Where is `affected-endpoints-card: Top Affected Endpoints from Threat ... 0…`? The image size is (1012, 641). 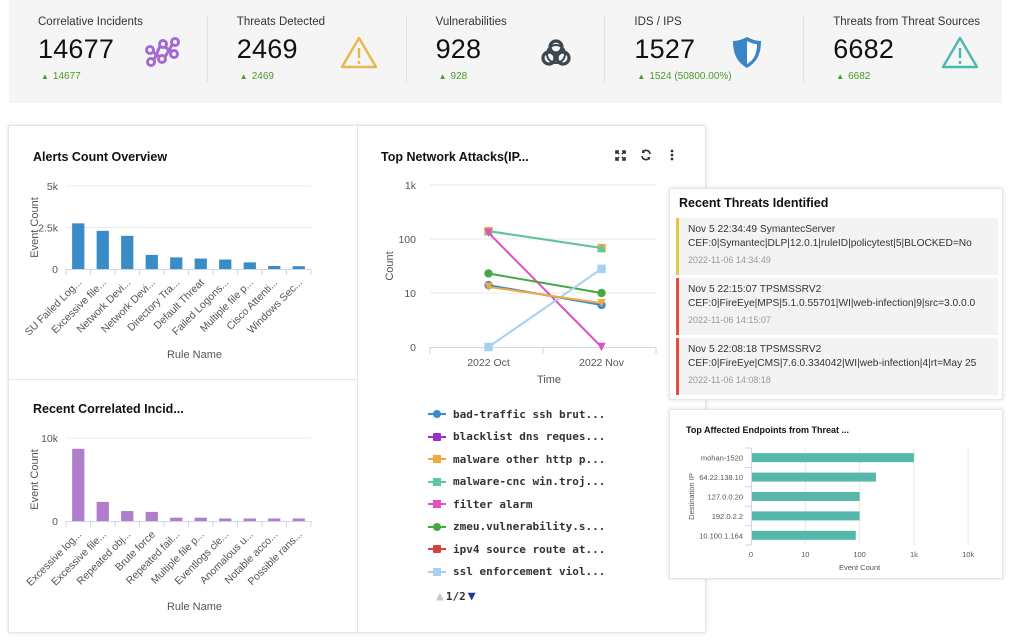 affected-endpoints-card: Top Affected Endpoints from Threat ... 0… is located at coordinates (836, 494).